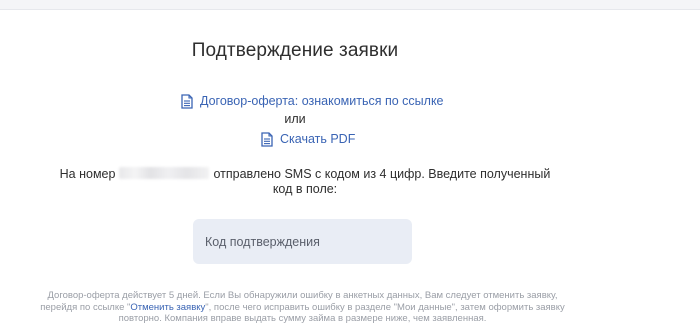  I want to click on download-pdf-link: Скачать PDF, so click(317, 139).